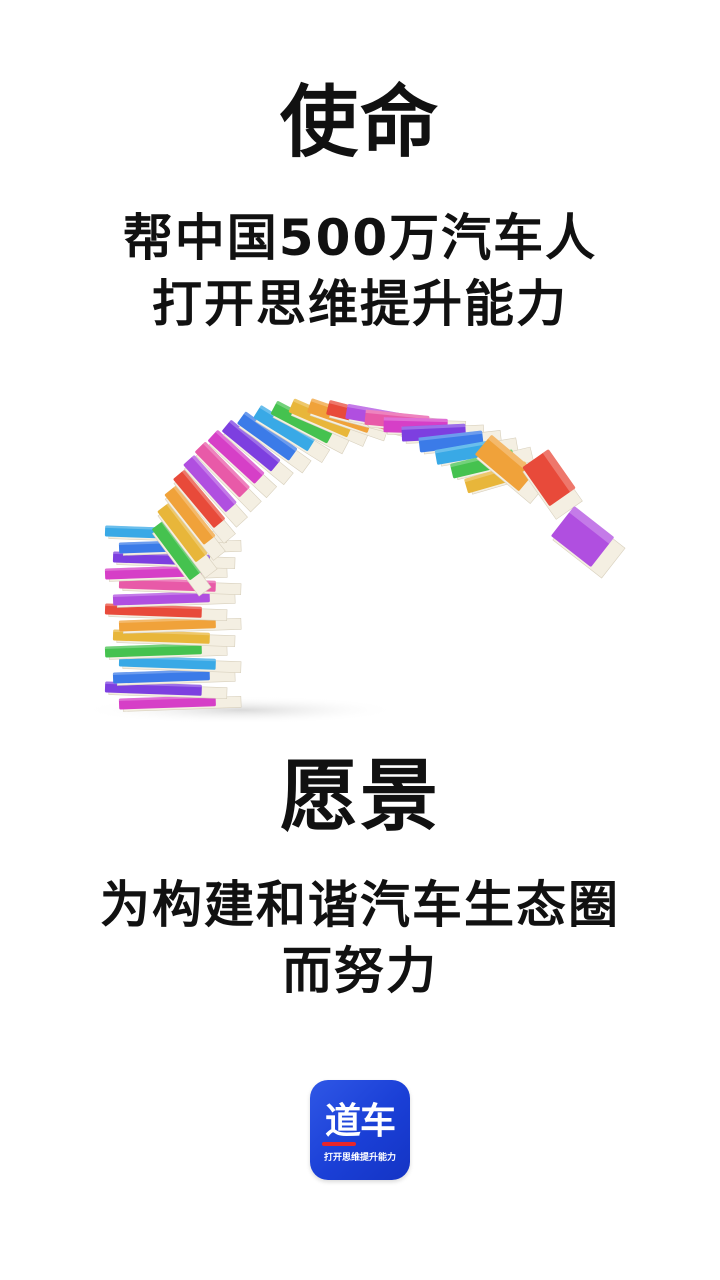 The height and width of the screenshot is (1280, 720). Describe the element at coordinates (360, 971) in the screenshot. I see `vision-line-2: 而努力` at that location.